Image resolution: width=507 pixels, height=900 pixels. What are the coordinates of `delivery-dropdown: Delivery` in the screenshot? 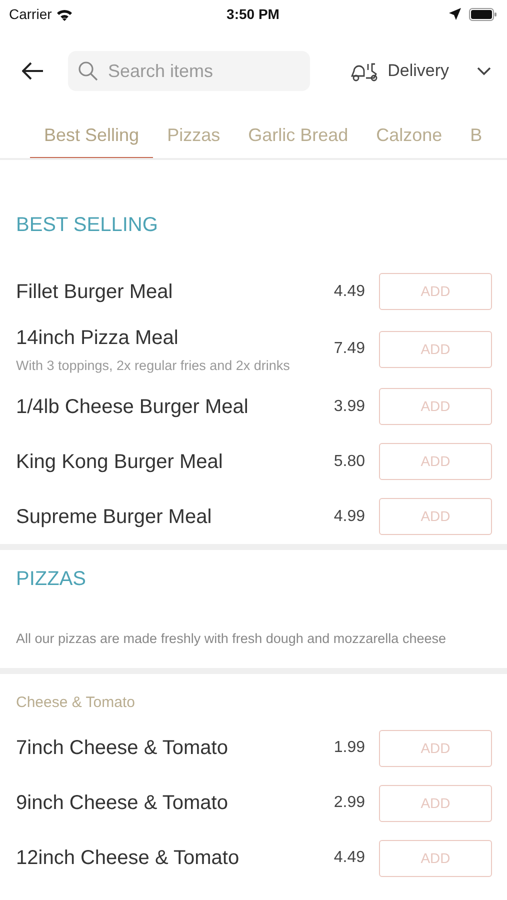 It's located at (420, 71).